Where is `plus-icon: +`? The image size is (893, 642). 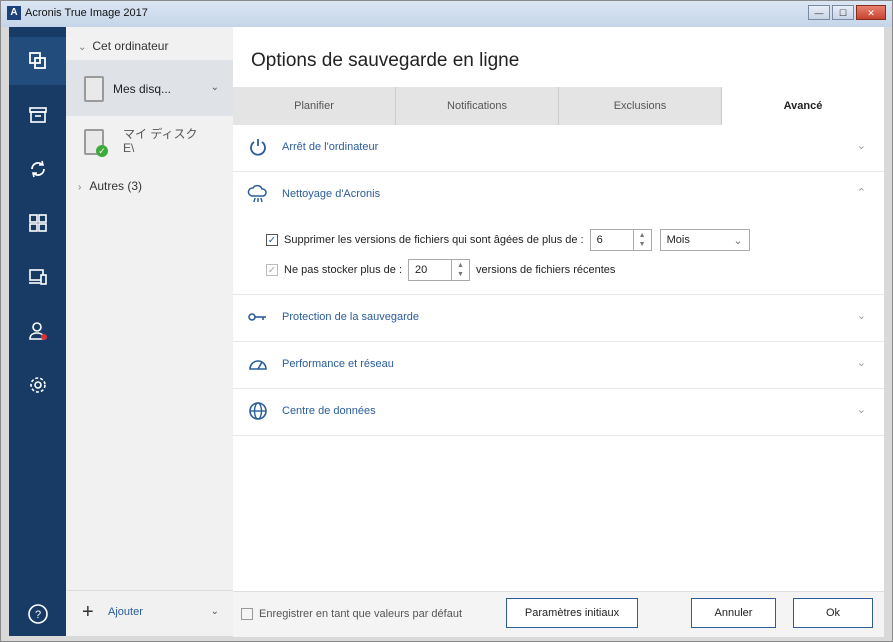
plus-icon: + is located at coordinates (88, 612).